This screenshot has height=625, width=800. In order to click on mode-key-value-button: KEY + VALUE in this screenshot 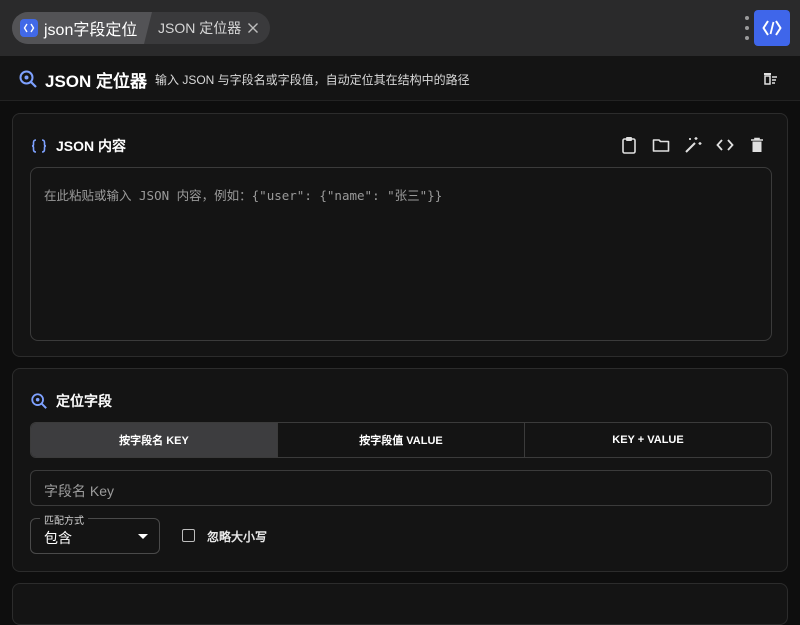, I will do `click(648, 440)`.